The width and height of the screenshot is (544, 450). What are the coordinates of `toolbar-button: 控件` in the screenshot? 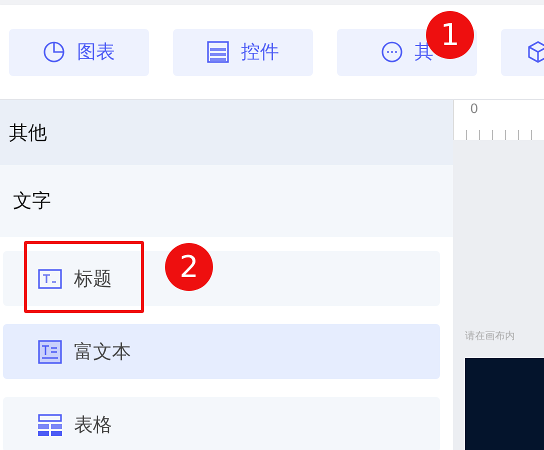 It's located at (243, 52).